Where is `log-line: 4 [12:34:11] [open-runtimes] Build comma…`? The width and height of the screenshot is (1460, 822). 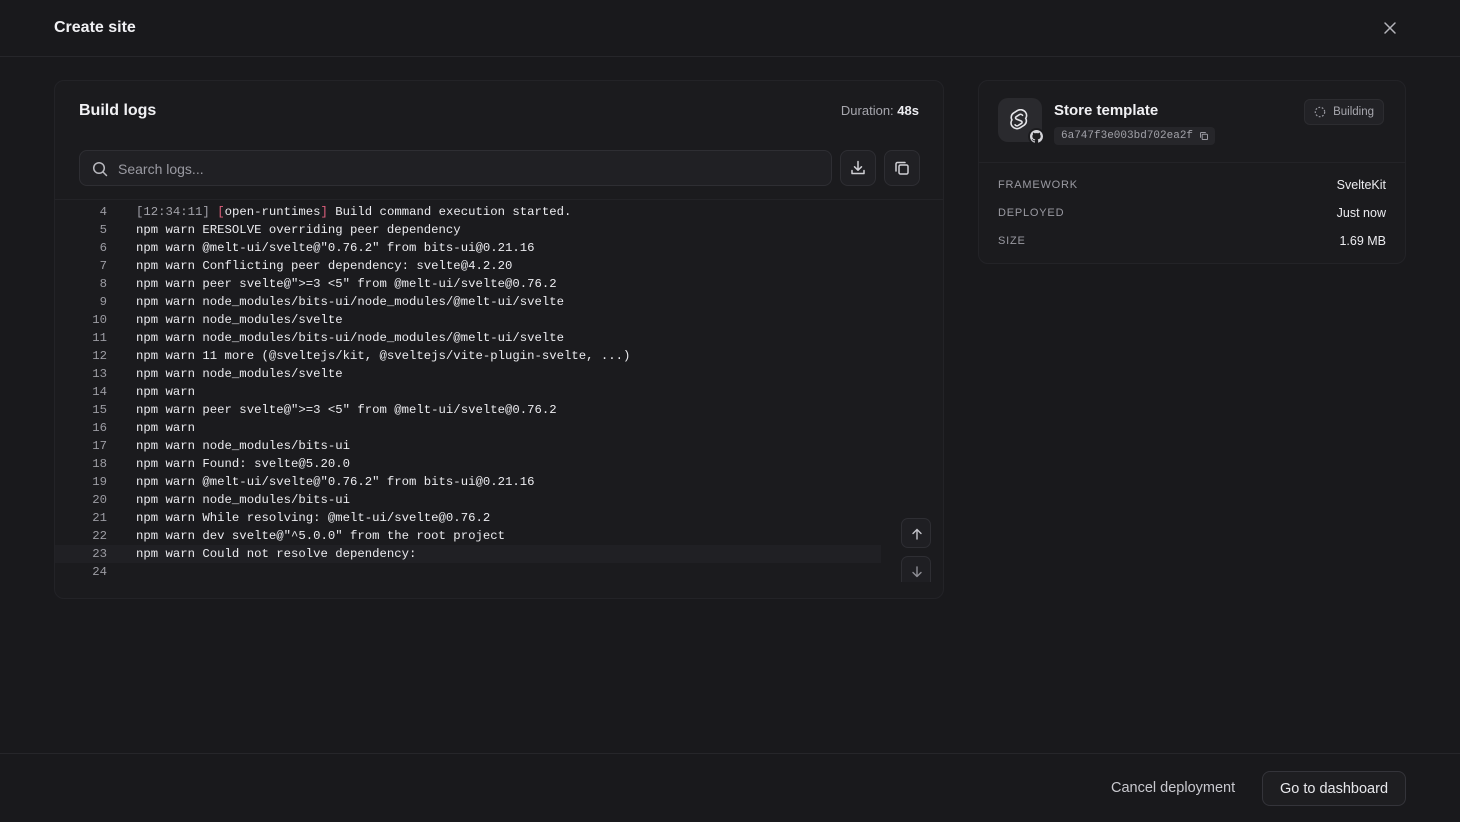
log-line: 4 [12:34:11] [open-runtimes] Build comma… is located at coordinates (468, 212).